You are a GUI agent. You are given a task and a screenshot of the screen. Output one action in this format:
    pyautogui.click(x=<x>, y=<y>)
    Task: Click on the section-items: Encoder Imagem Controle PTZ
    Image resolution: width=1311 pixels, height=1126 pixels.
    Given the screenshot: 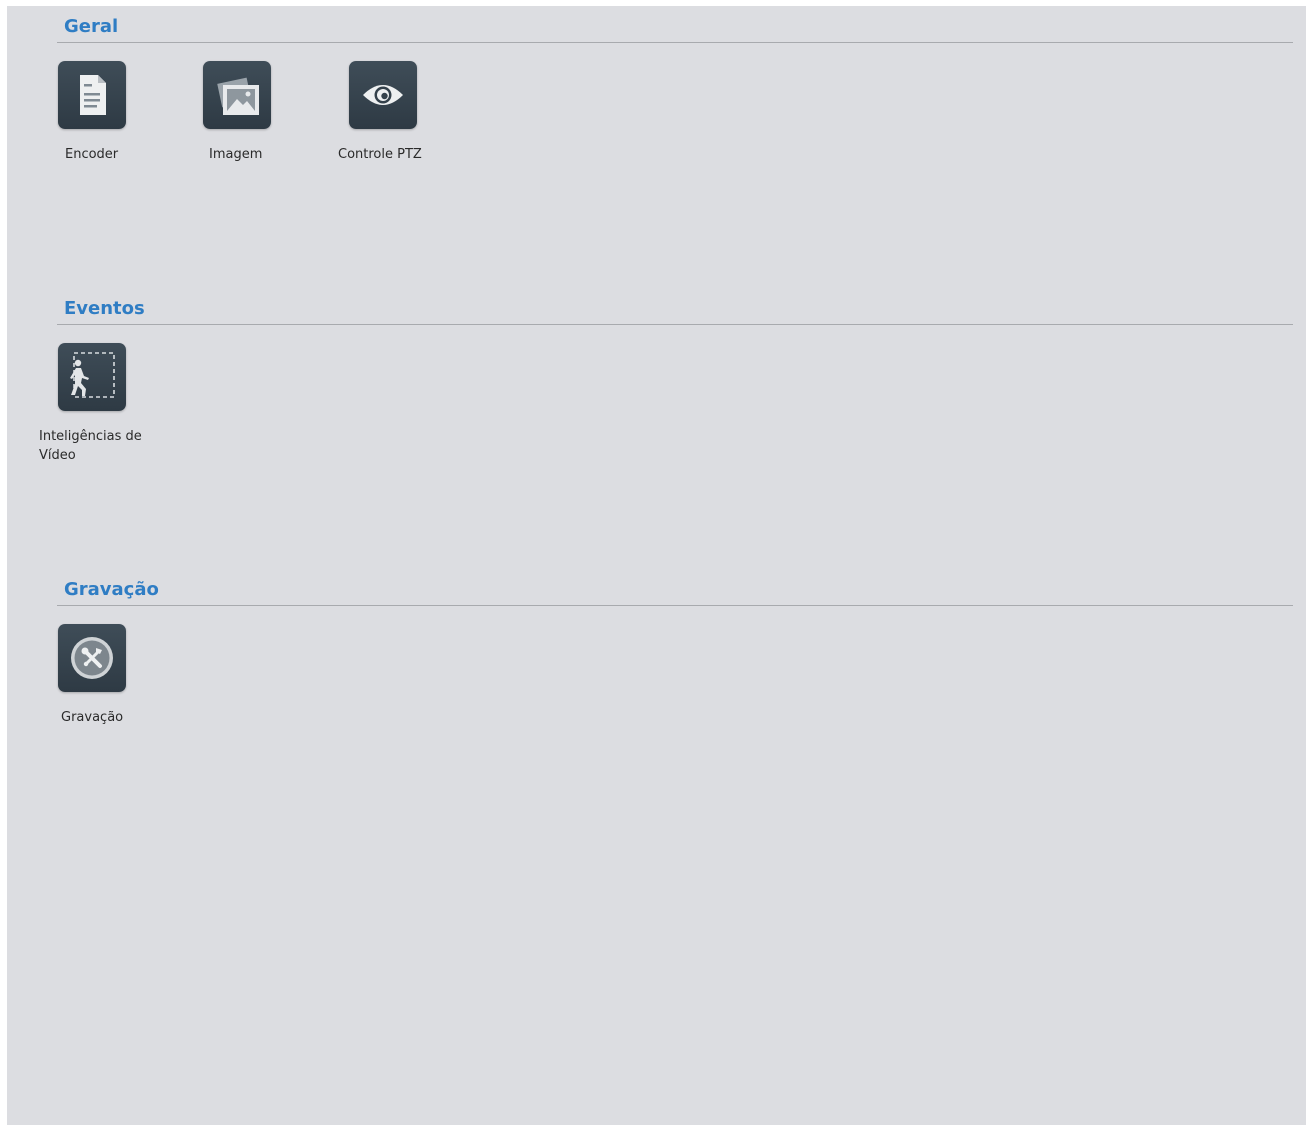 What is the action you would take?
    pyautogui.click(x=675, y=118)
    